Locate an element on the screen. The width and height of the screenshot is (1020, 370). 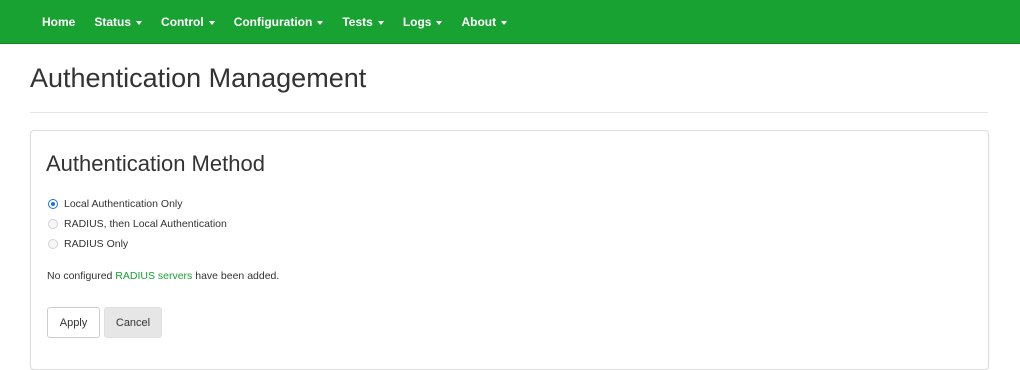
nav-item-home: Home is located at coordinates (58, 22).